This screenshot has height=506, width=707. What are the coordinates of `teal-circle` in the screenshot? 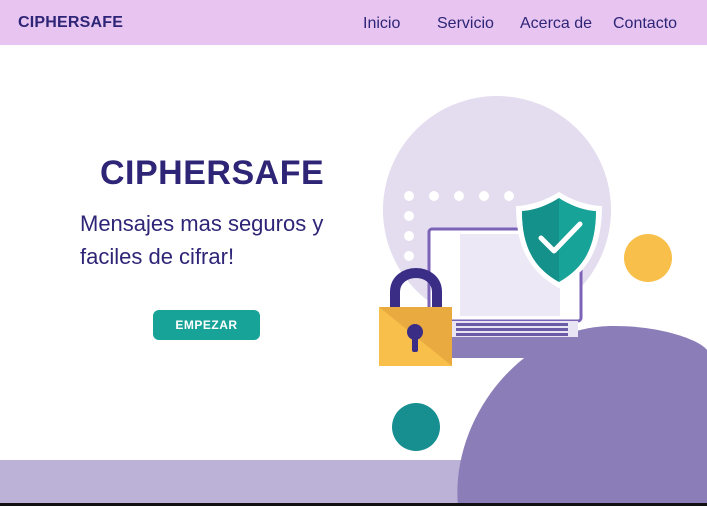 It's located at (416, 427).